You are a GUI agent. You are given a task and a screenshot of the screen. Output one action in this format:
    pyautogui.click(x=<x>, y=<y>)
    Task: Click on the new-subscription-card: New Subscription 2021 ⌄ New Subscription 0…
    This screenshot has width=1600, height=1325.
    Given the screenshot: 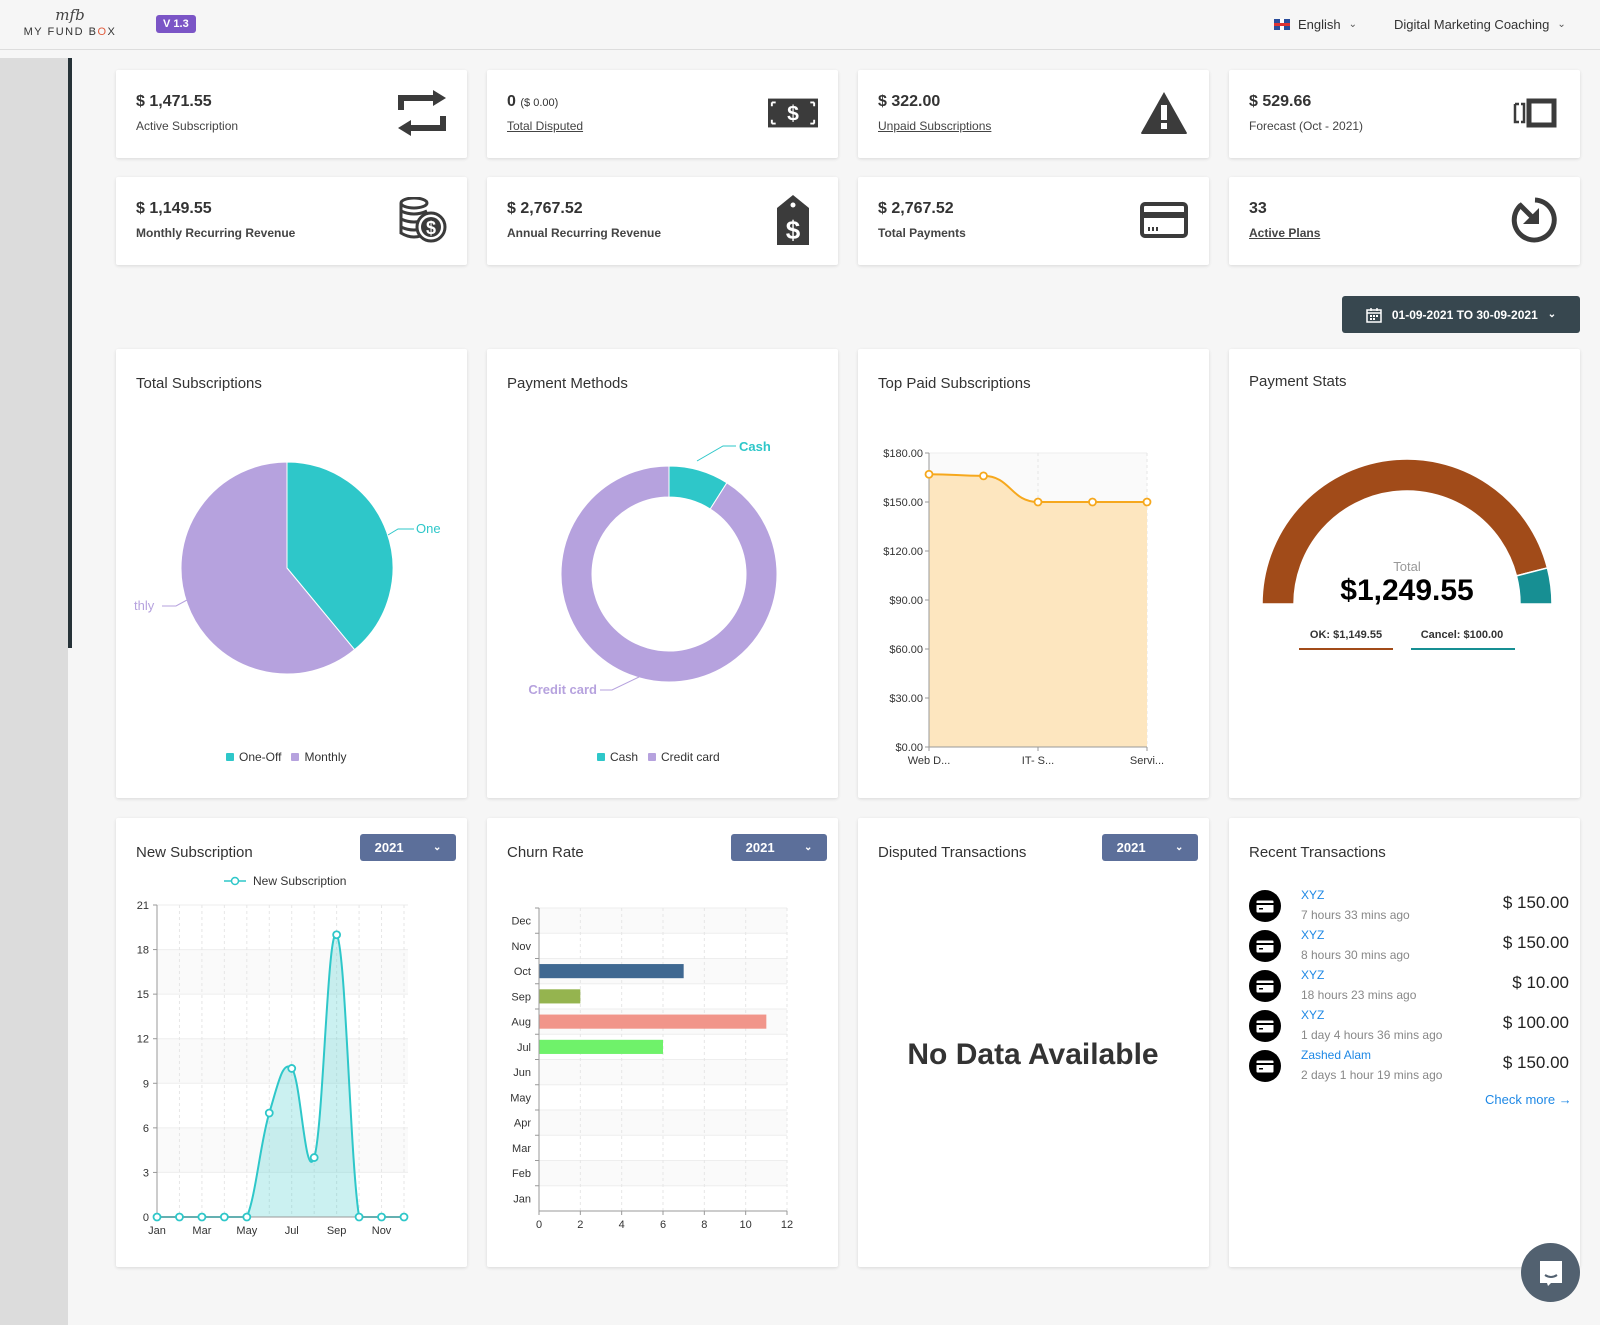 What is the action you would take?
    pyautogui.click(x=291, y=1042)
    